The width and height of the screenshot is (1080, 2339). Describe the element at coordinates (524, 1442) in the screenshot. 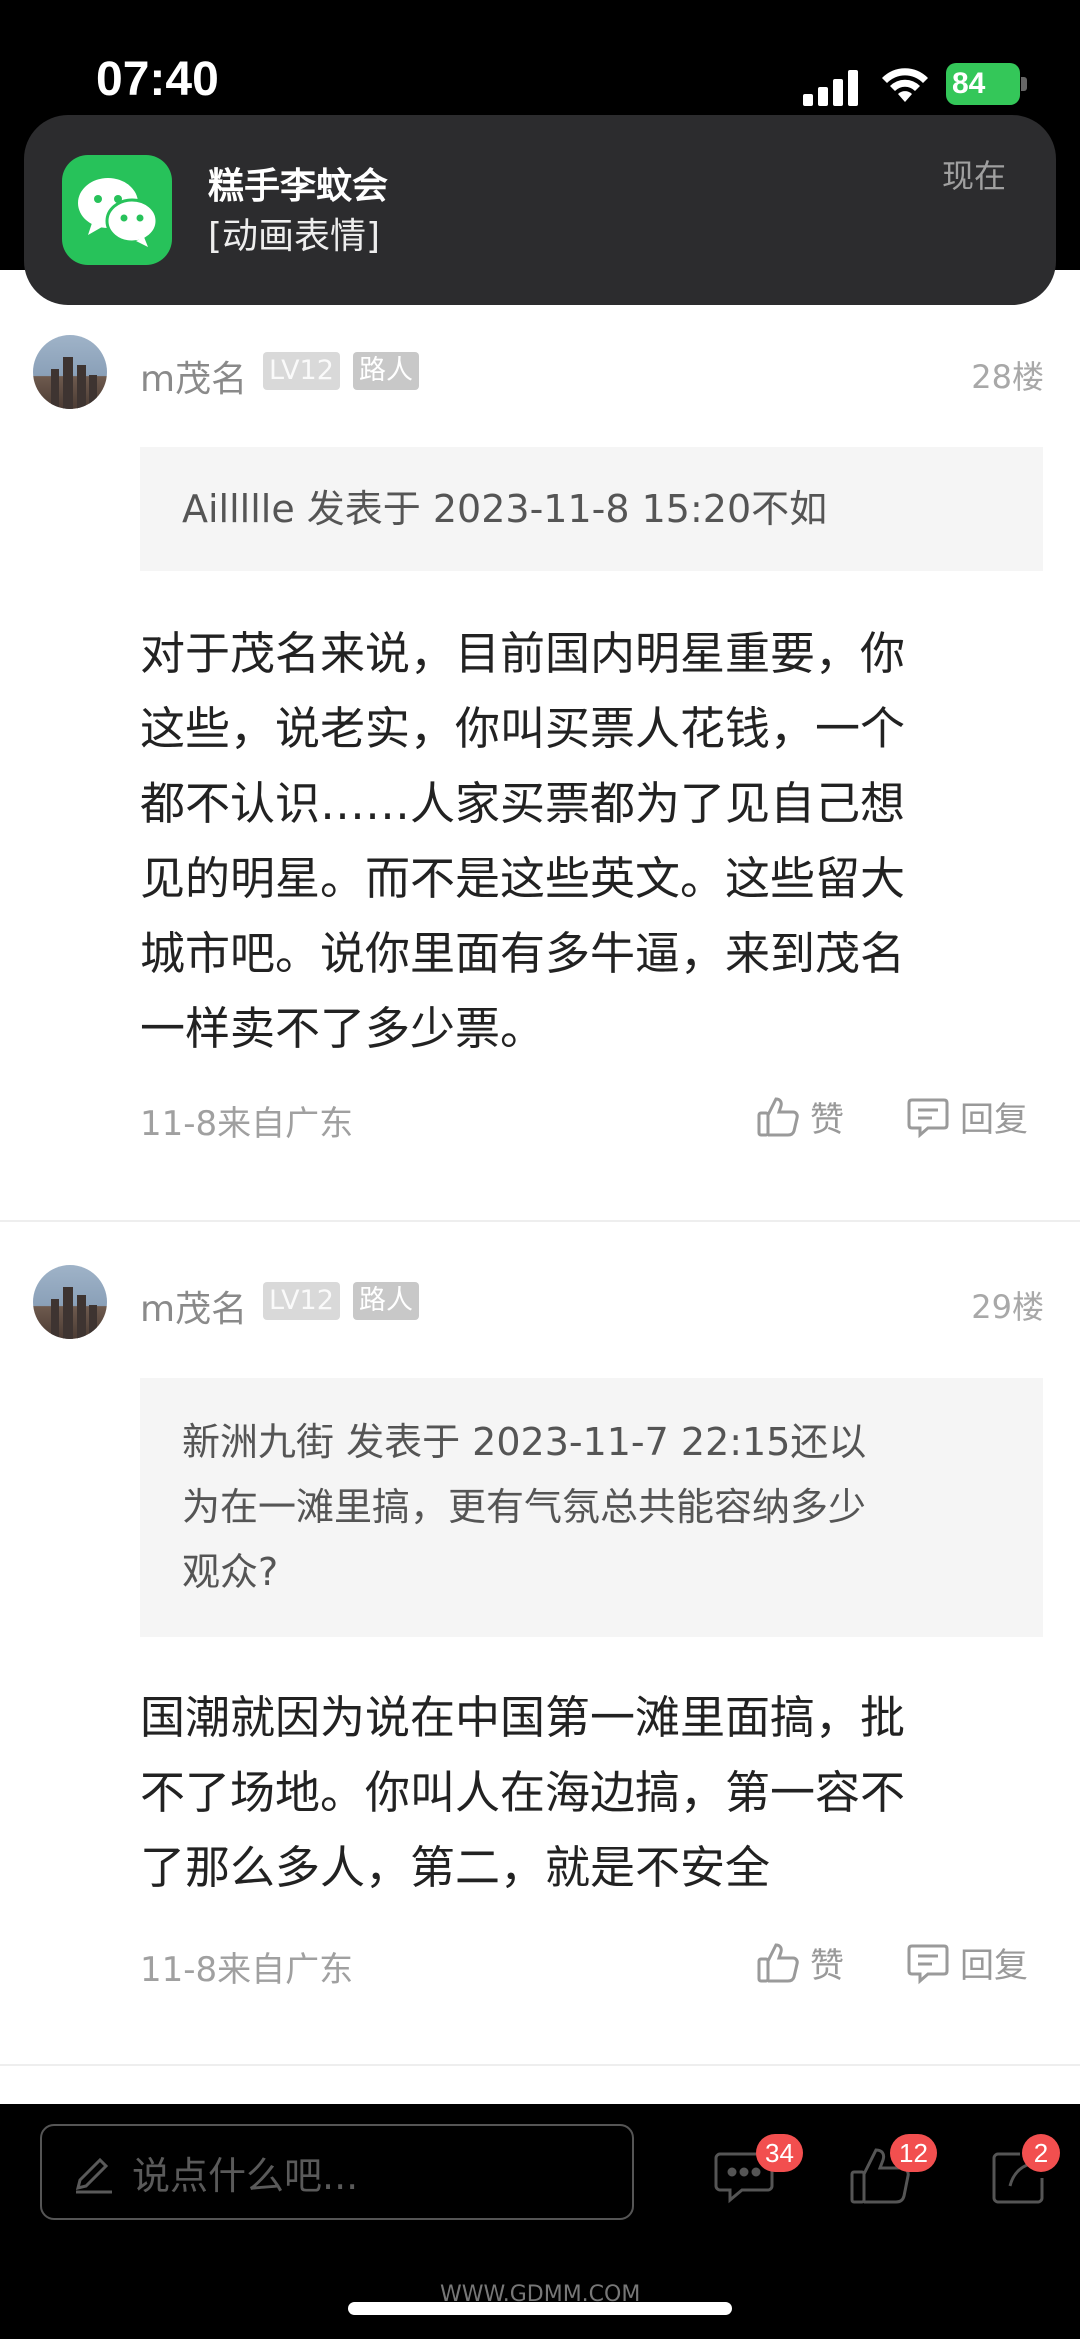

I see `quote-line: 新洲九街 发表于 2023-11-7 22:15还以` at that location.